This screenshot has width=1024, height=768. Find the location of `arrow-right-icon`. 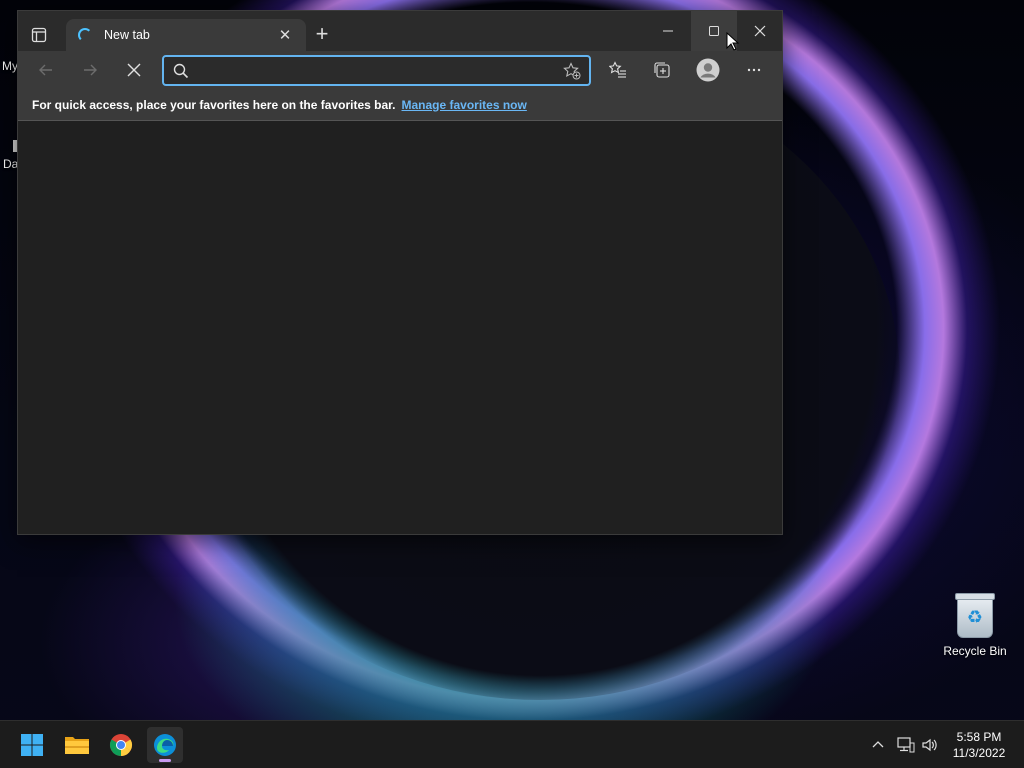

arrow-right-icon is located at coordinates (90, 70).